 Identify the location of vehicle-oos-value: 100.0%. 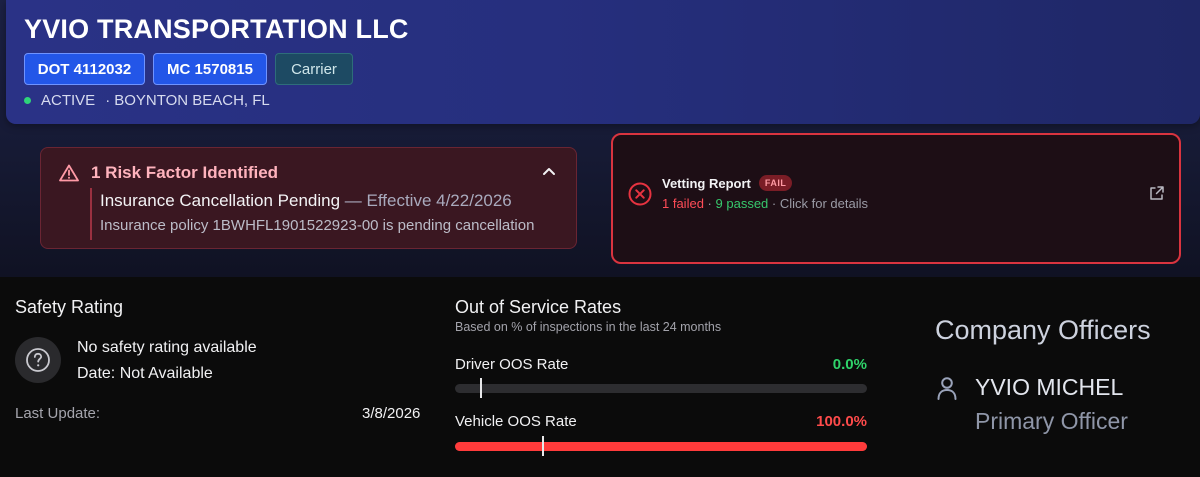
(841, 421).